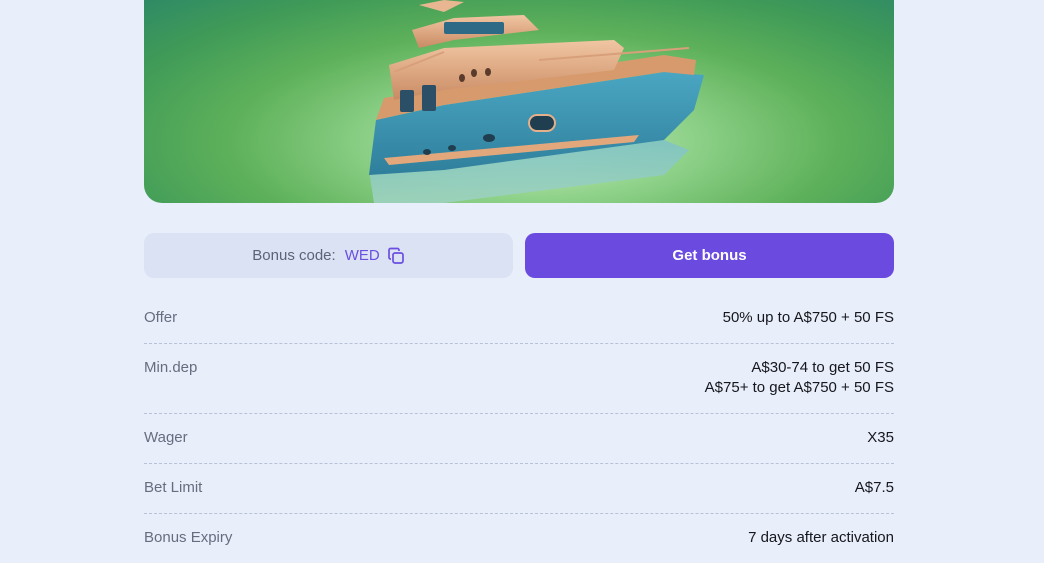 The height and width of the screenshot is (563, 1044). I want to click on detail-value: A$7.5, so click(874, 488).